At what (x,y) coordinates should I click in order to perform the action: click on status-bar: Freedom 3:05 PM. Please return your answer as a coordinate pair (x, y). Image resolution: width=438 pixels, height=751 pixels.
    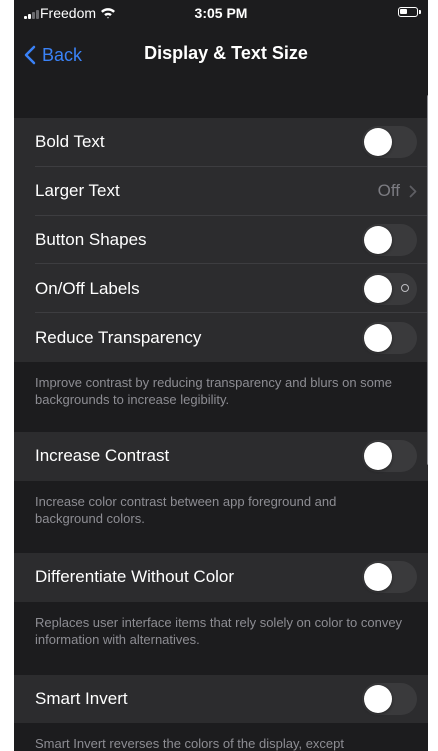
    Looking at the image, I should click on (221, 13).